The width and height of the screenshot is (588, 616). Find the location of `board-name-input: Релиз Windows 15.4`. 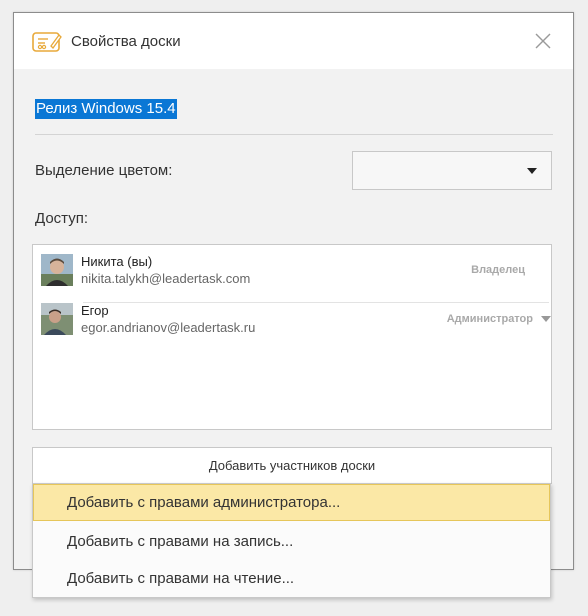

board-name-input: Релиз Windows 15.4 is located at coordinates (106, 109).